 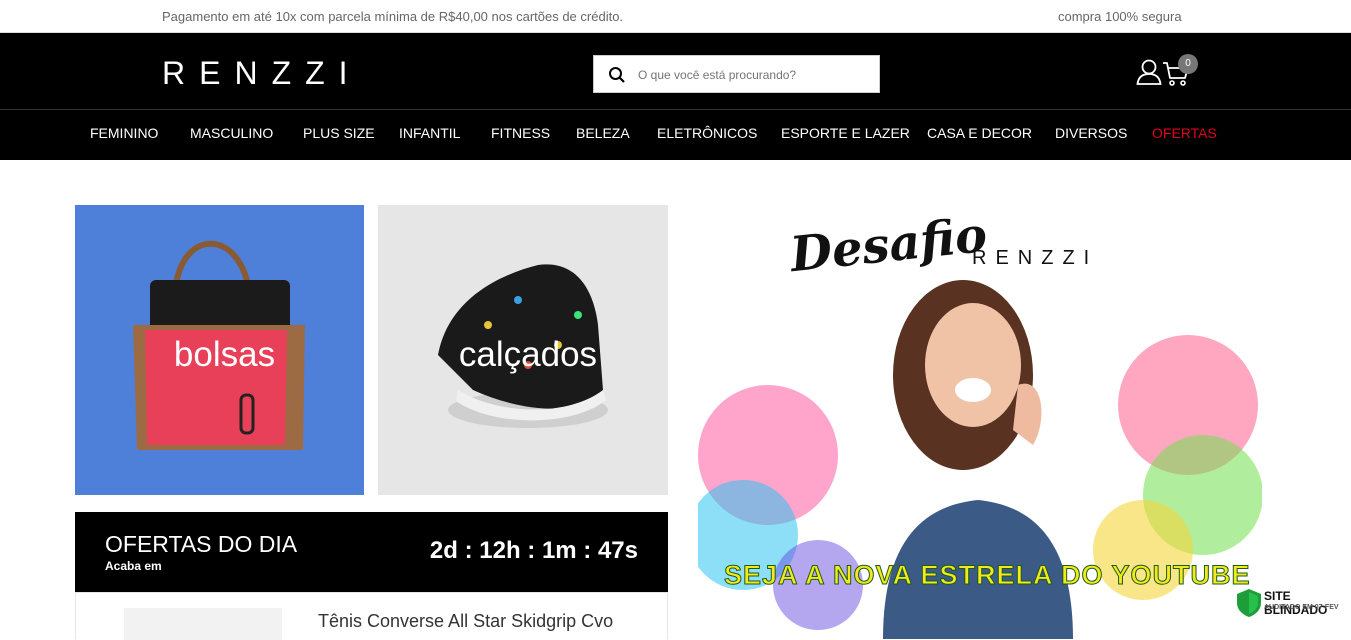 I want to click on offers-title: OFERTAS DO DIA, so click(x=201, y=544).